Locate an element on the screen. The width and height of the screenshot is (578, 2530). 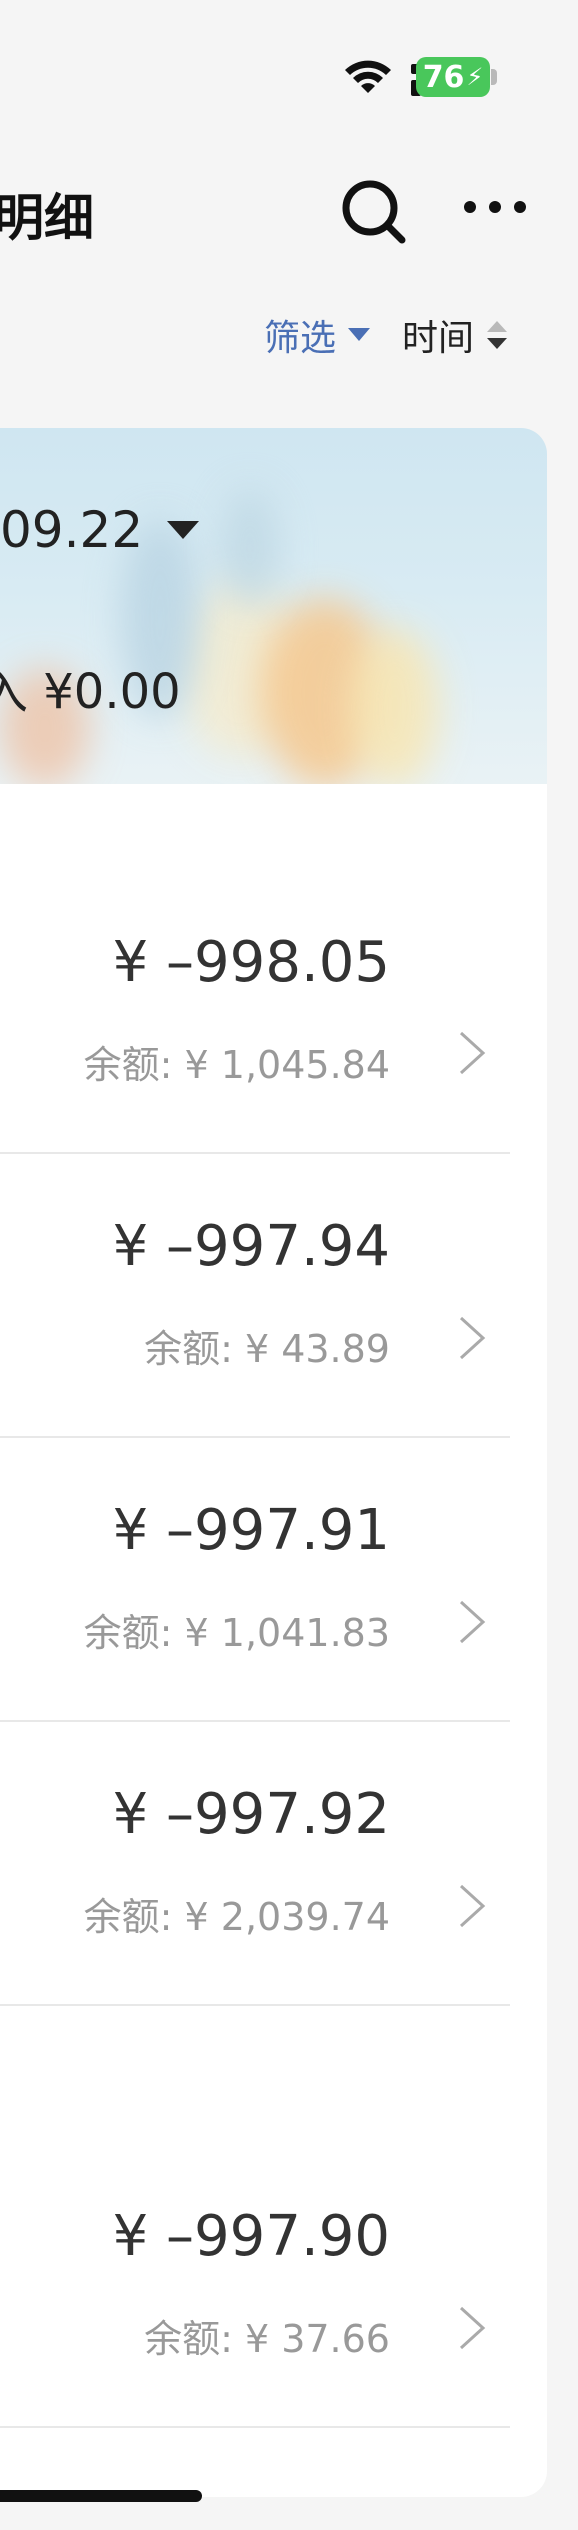
transaction-row: ¥ –997.91 余额: ¥ 1,041.83 is located at coordinates (273, 1580).